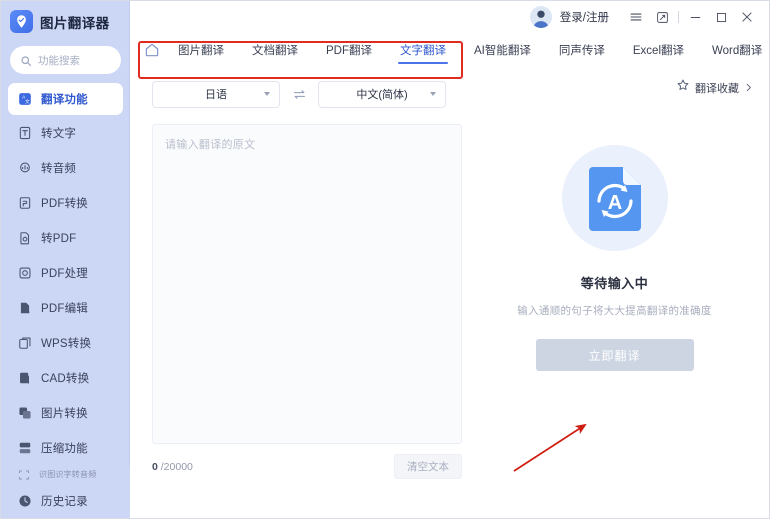 Image resolution: width=770 pixels, height=519 pixels. I want to click on sidebar-item-pdf-convert: PDF转换, so click(65, 202).